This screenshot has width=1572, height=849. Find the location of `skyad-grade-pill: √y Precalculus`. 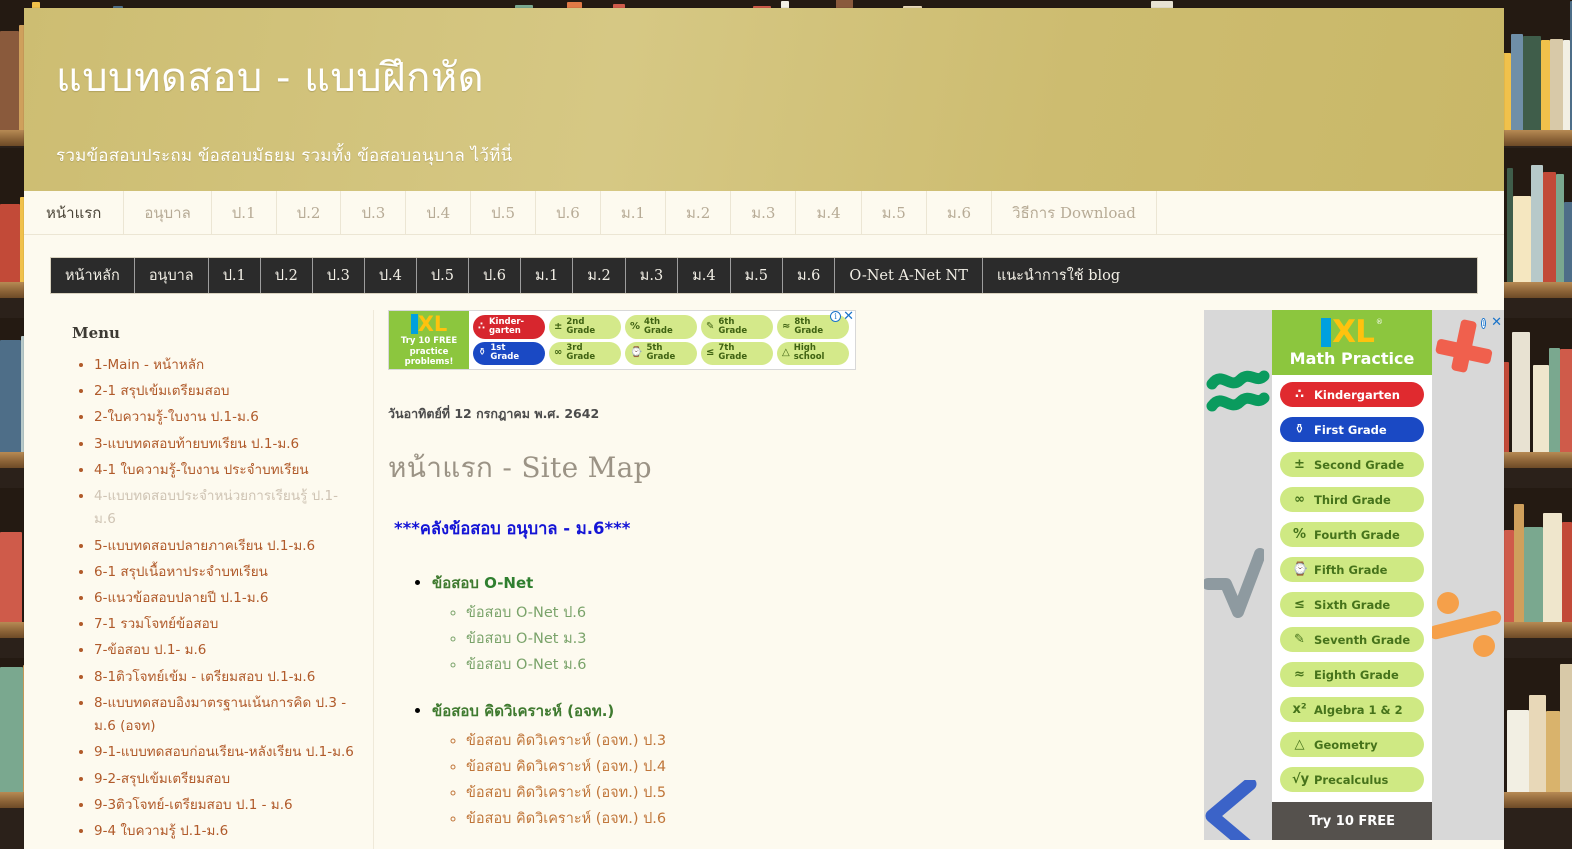

skyad-grade-pill: √y Precalculus is located at coordinates (1352, 779).